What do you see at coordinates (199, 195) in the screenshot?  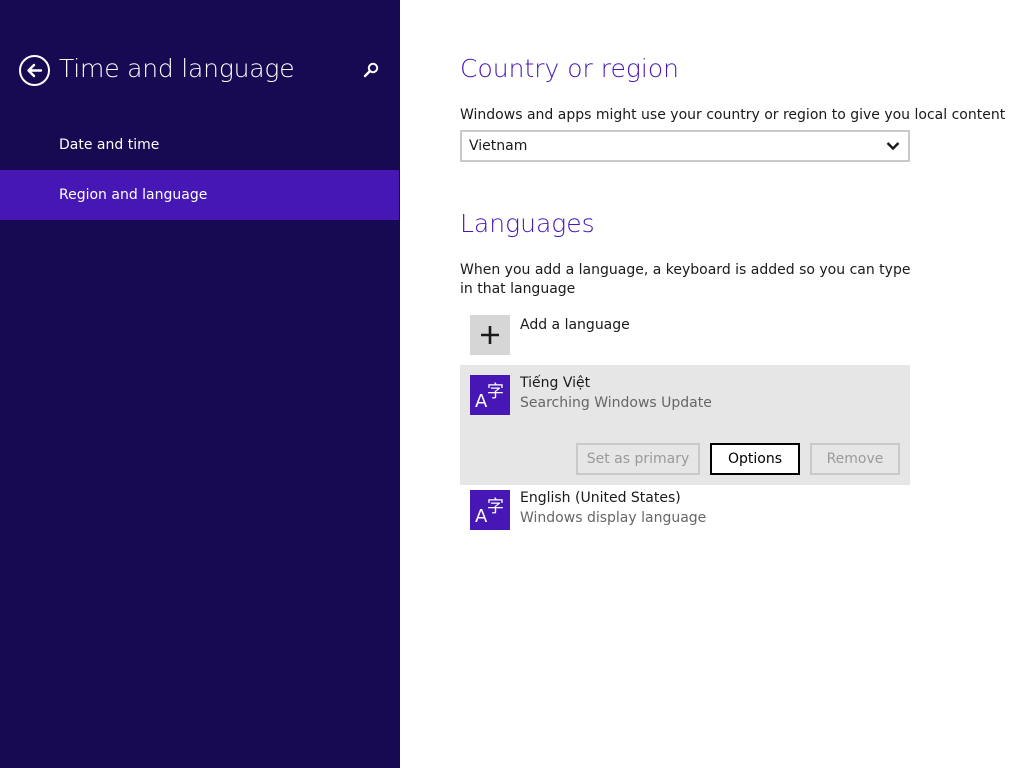 I see `sidebar-item-region-and-language: Region and language` at bounding box center [199, 195].